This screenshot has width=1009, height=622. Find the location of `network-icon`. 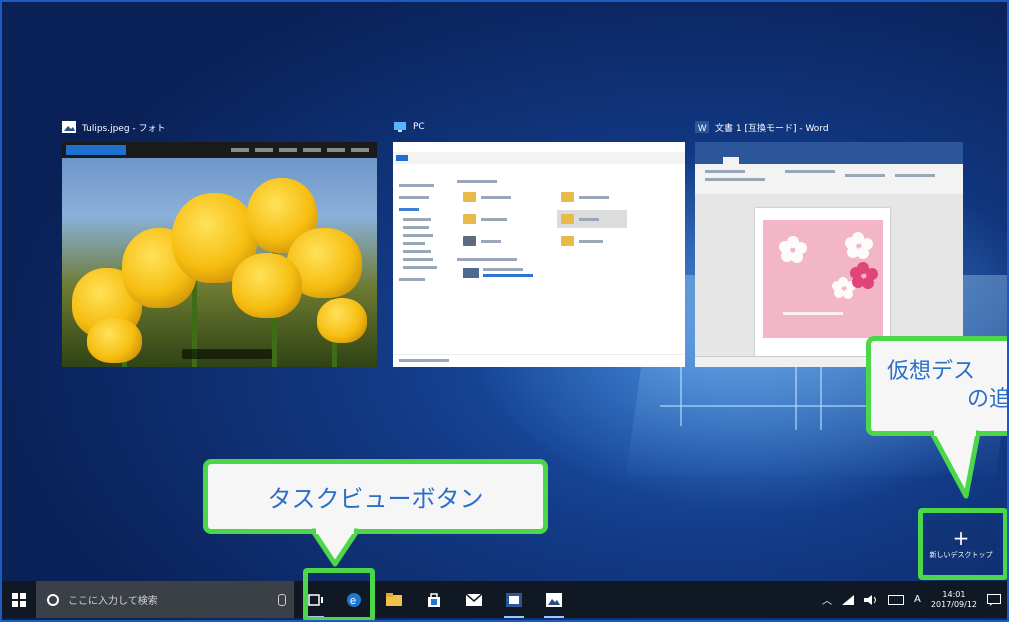

network-icon is located at coordinates (848, 599).